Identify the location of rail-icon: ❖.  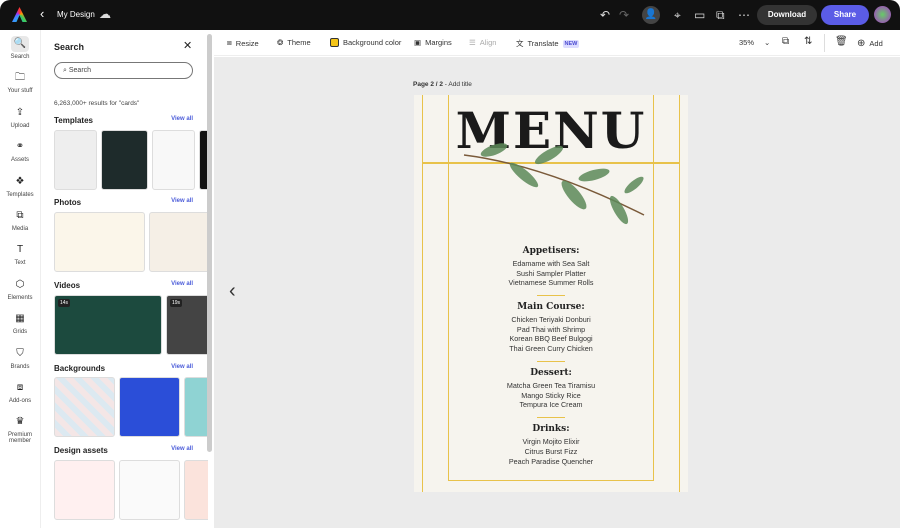
(20, 181).